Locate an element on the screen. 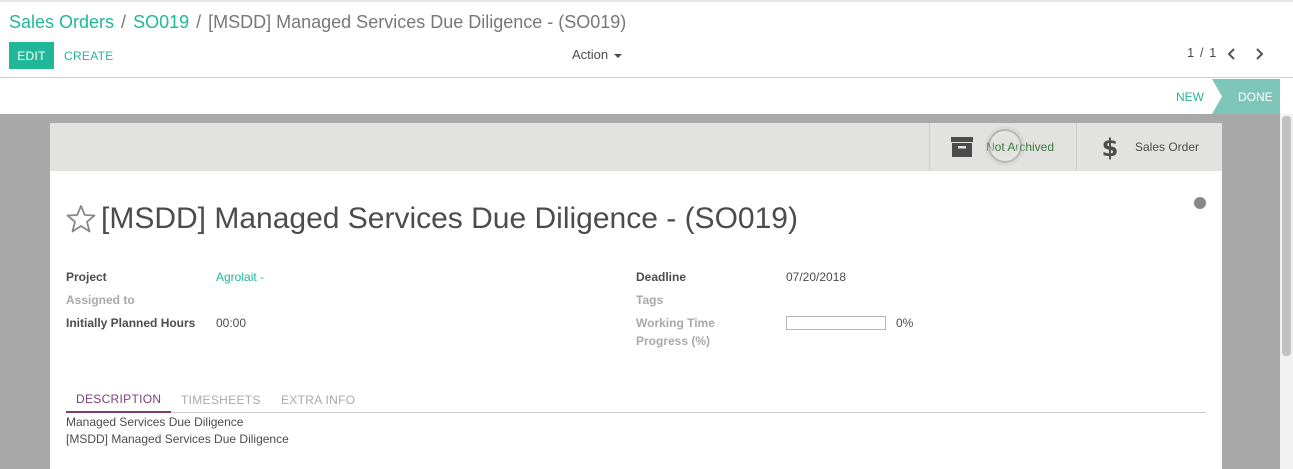 Image resolution: width=1293 pixels, height=469 pixels. vertical-scrollbar is located at coordinates (1286, 291).